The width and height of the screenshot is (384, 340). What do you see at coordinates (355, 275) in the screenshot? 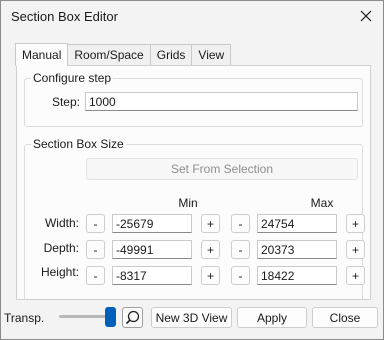
I see `height-max-increment-button: +` at bounding box center [355, 275].